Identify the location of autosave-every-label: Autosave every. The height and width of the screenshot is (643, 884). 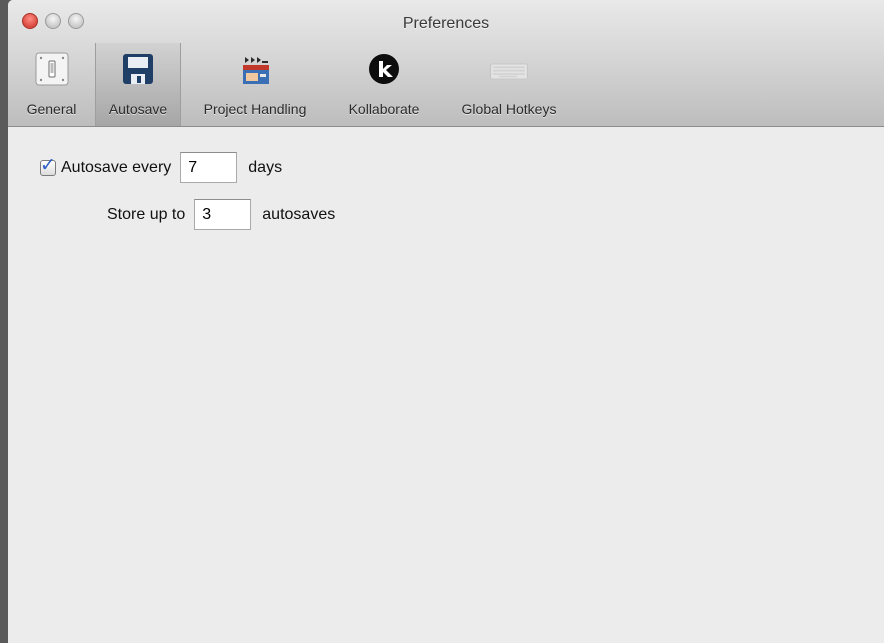
(116, 167).